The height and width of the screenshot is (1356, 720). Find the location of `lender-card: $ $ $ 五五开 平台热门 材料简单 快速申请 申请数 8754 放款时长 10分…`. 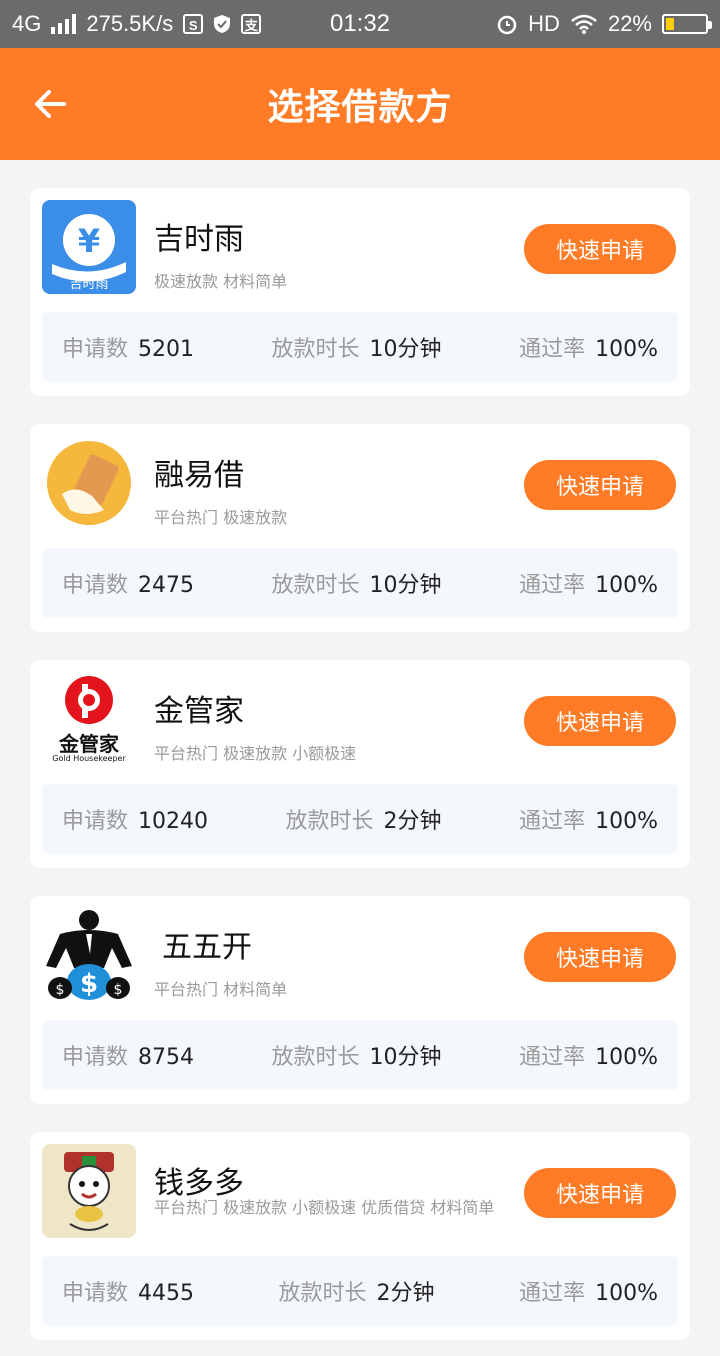

lender-card: $ $ $ 五五开 平台热门 材料简单 快速申请 申请数 8754 放款时长 10分… is located at coordinates (360, 1000).